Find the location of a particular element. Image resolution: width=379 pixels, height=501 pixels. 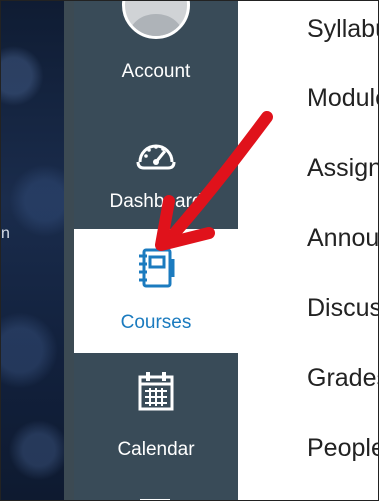

course-nav-announcements: Announcements is located at coordinates (342, 238).